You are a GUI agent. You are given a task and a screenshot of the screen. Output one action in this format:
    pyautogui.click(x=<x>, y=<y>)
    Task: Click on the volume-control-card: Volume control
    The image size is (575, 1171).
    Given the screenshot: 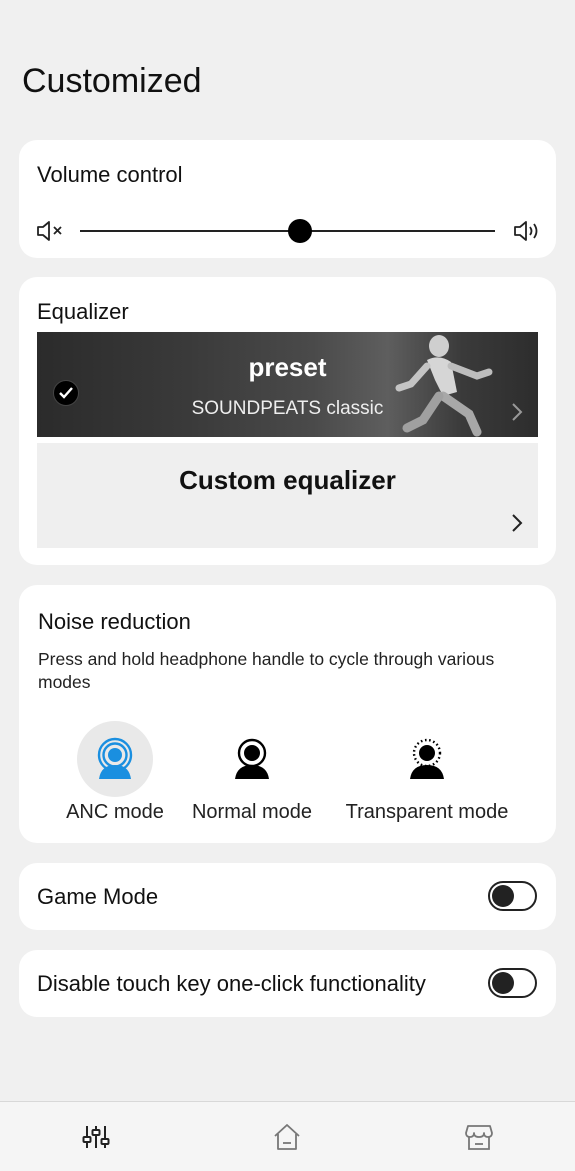 What is the action you would take?
    pyautogui.click(x=287, y=199)
    